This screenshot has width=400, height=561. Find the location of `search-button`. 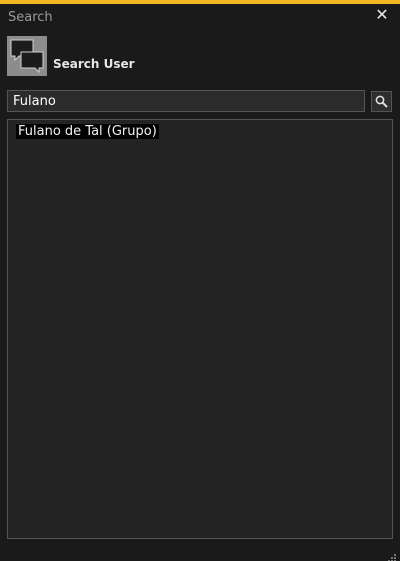

search-button is located at coordinates (381, 101).